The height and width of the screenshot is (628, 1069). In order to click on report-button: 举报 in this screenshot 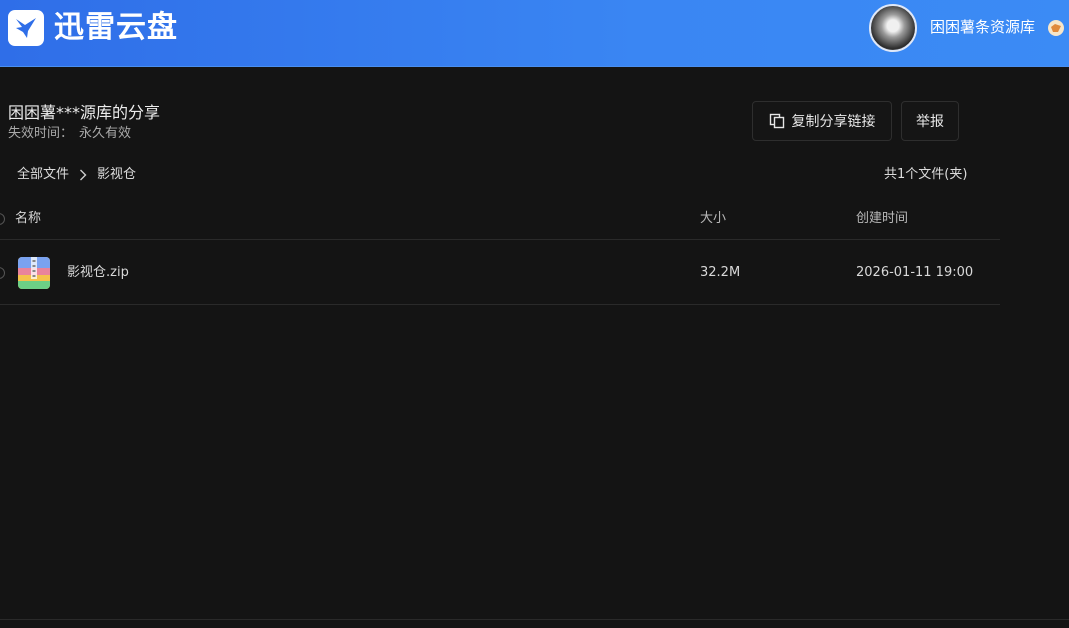, I will do `click(930, 121)`.